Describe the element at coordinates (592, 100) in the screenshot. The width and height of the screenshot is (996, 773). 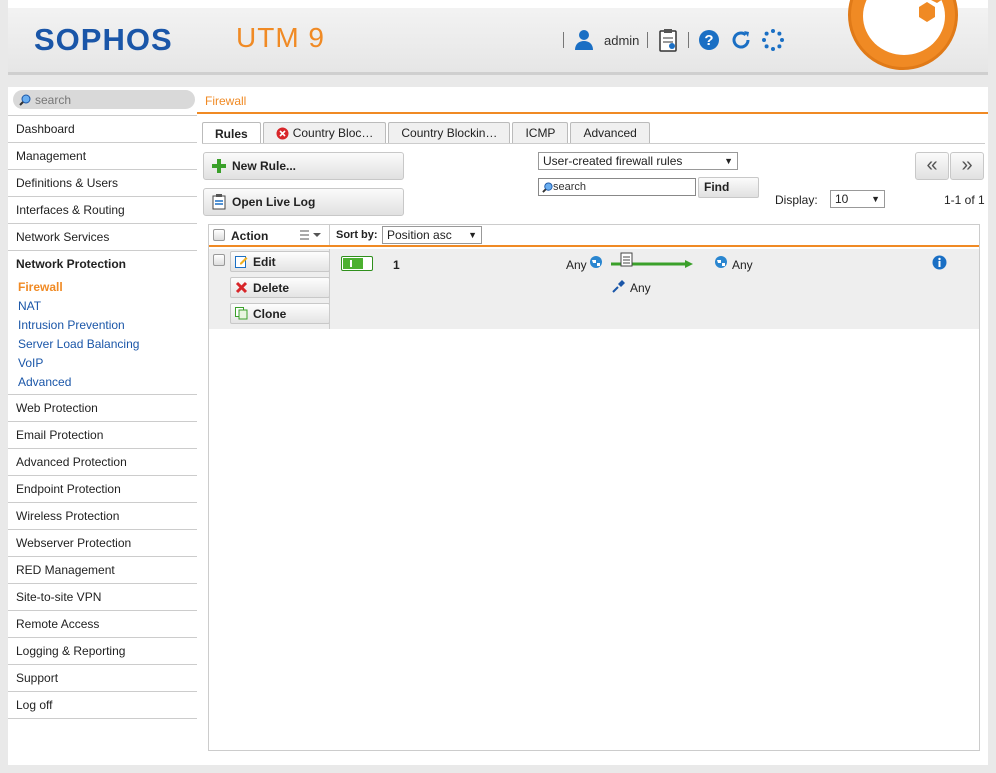
I see `breadcrumb-bar: Firewall` at that location.